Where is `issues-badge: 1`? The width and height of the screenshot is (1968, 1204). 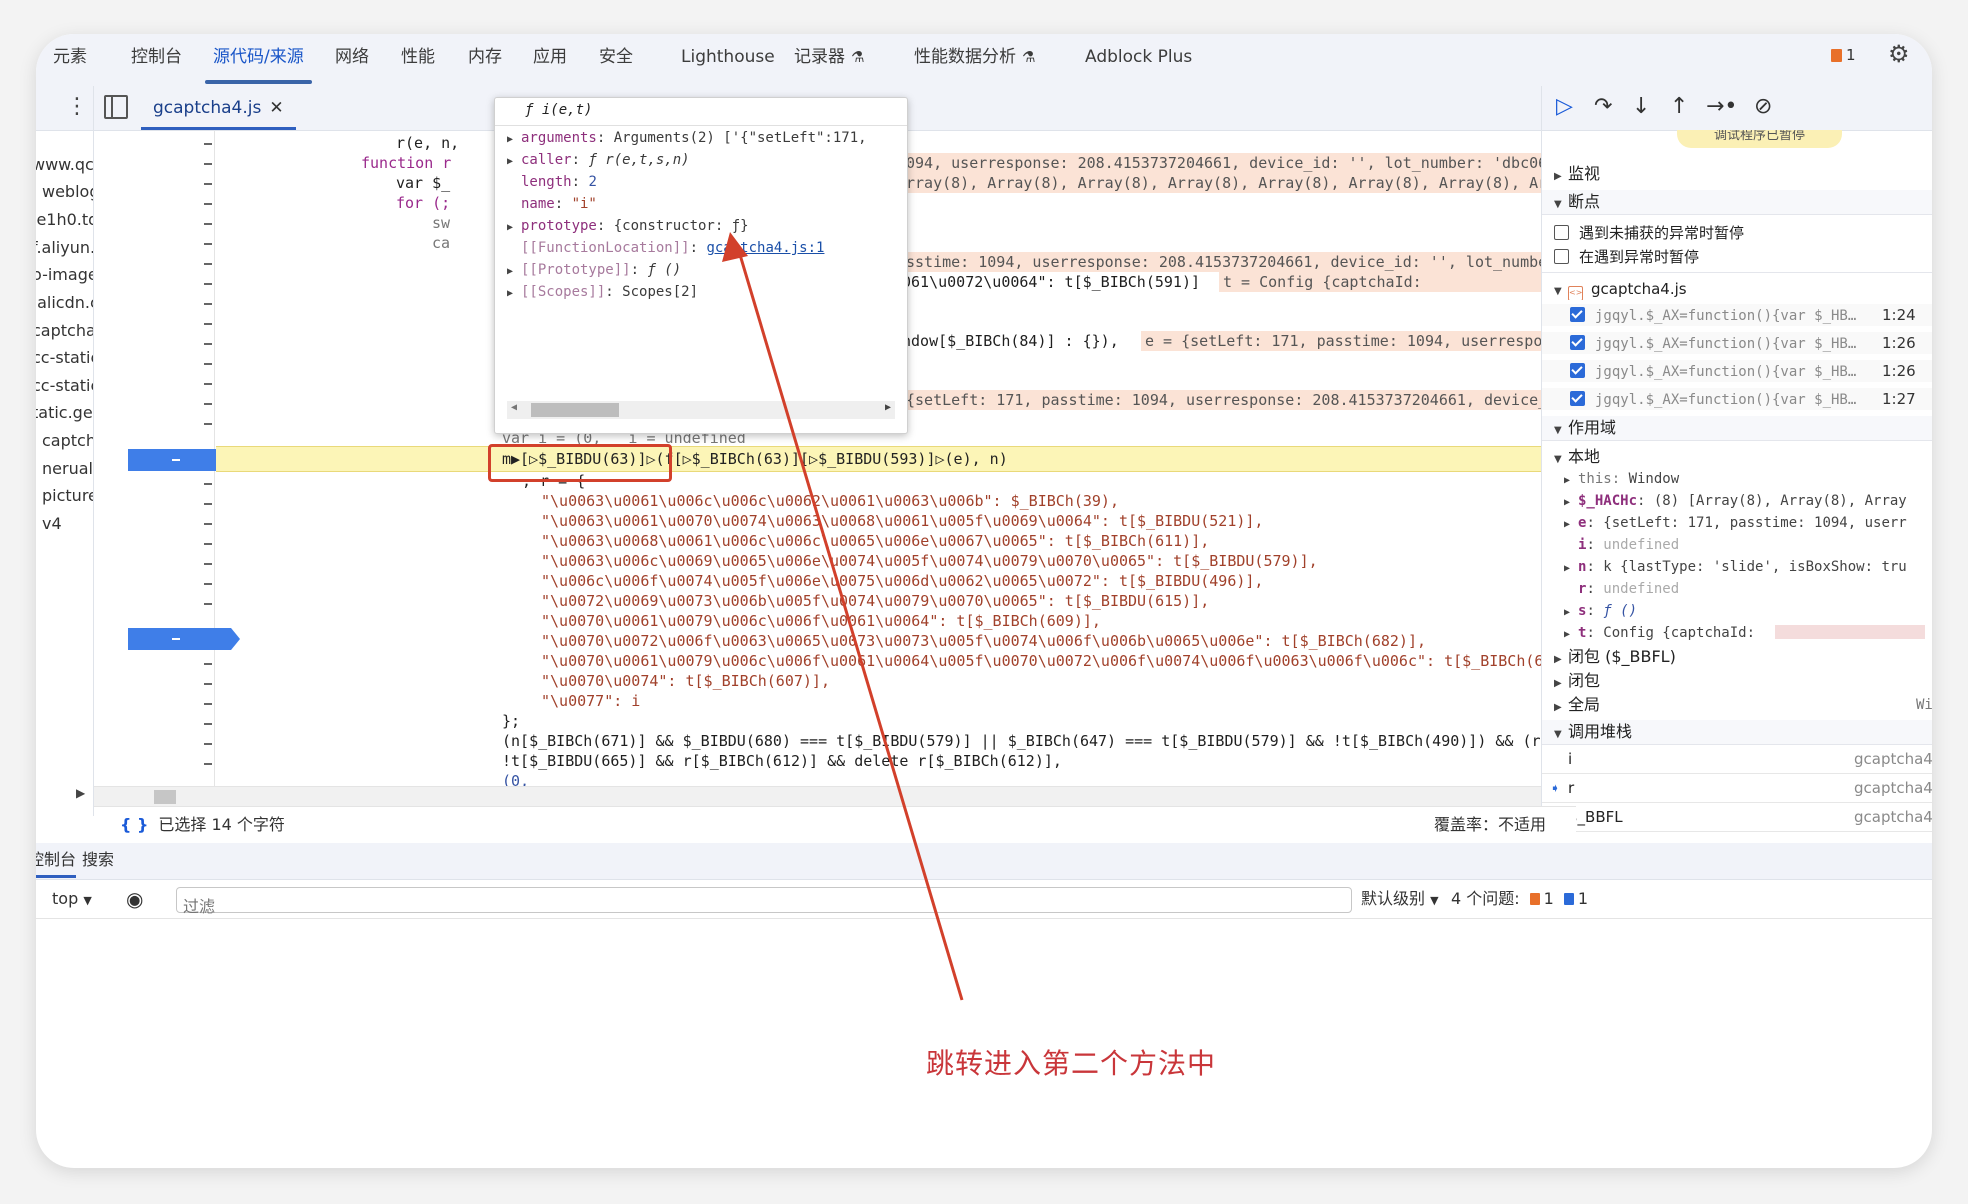 issues-badge: 1 is located at coordinates (1843, 55).